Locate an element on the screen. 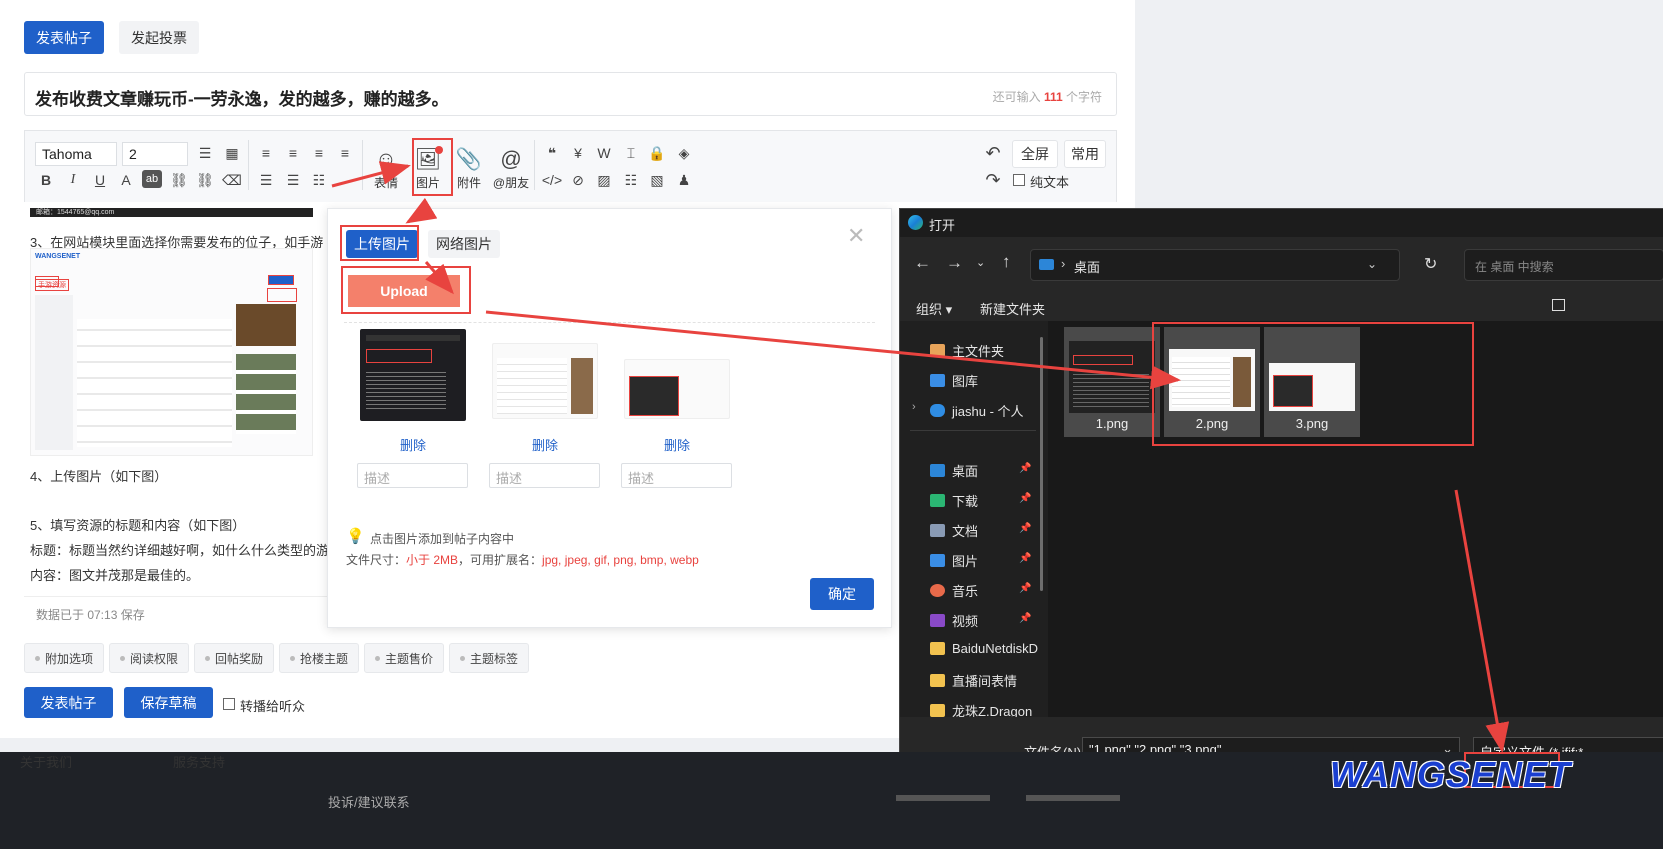 The width and height of the screenshot is (1663, 849). broadcast-checkbox is located at coordinates (229, 704).